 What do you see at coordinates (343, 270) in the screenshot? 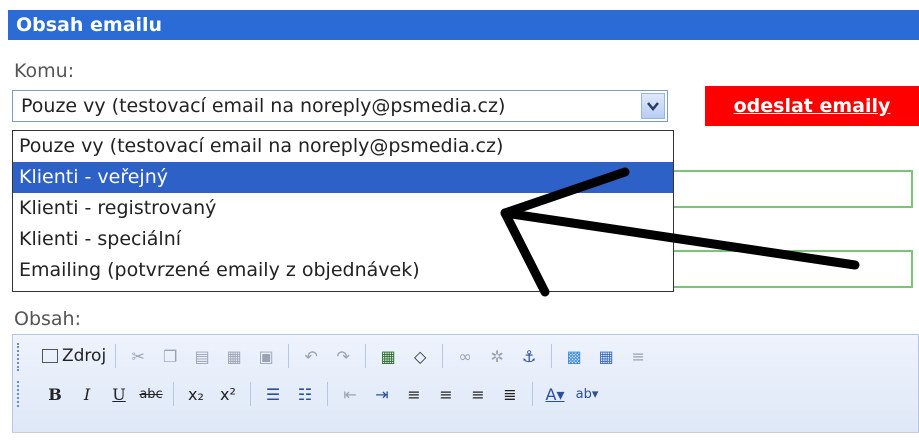
I see `recipient-option: Emailing (potvrzené emaily z objednávek)` at bounding box center [343, 270].